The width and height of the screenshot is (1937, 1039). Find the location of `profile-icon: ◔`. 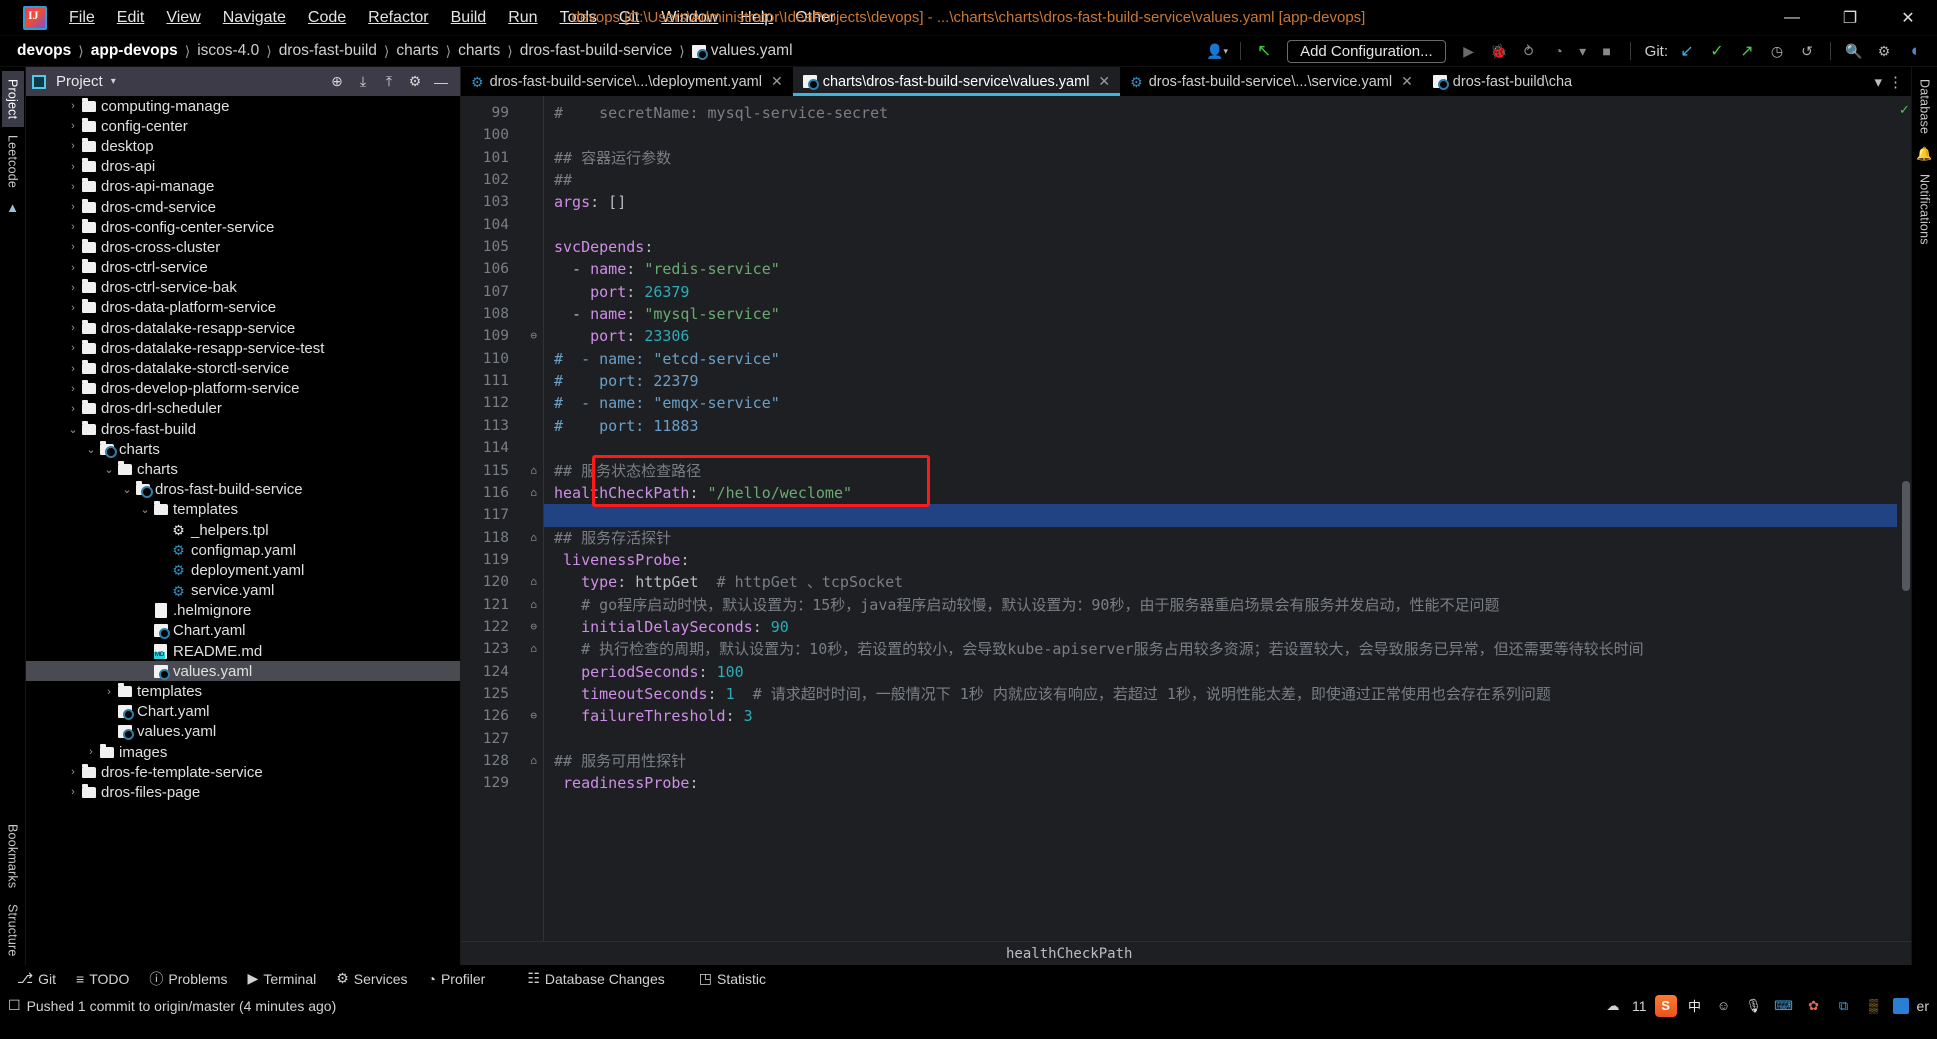

profile-icon: ◔ is located at coordinates (1559, 51).